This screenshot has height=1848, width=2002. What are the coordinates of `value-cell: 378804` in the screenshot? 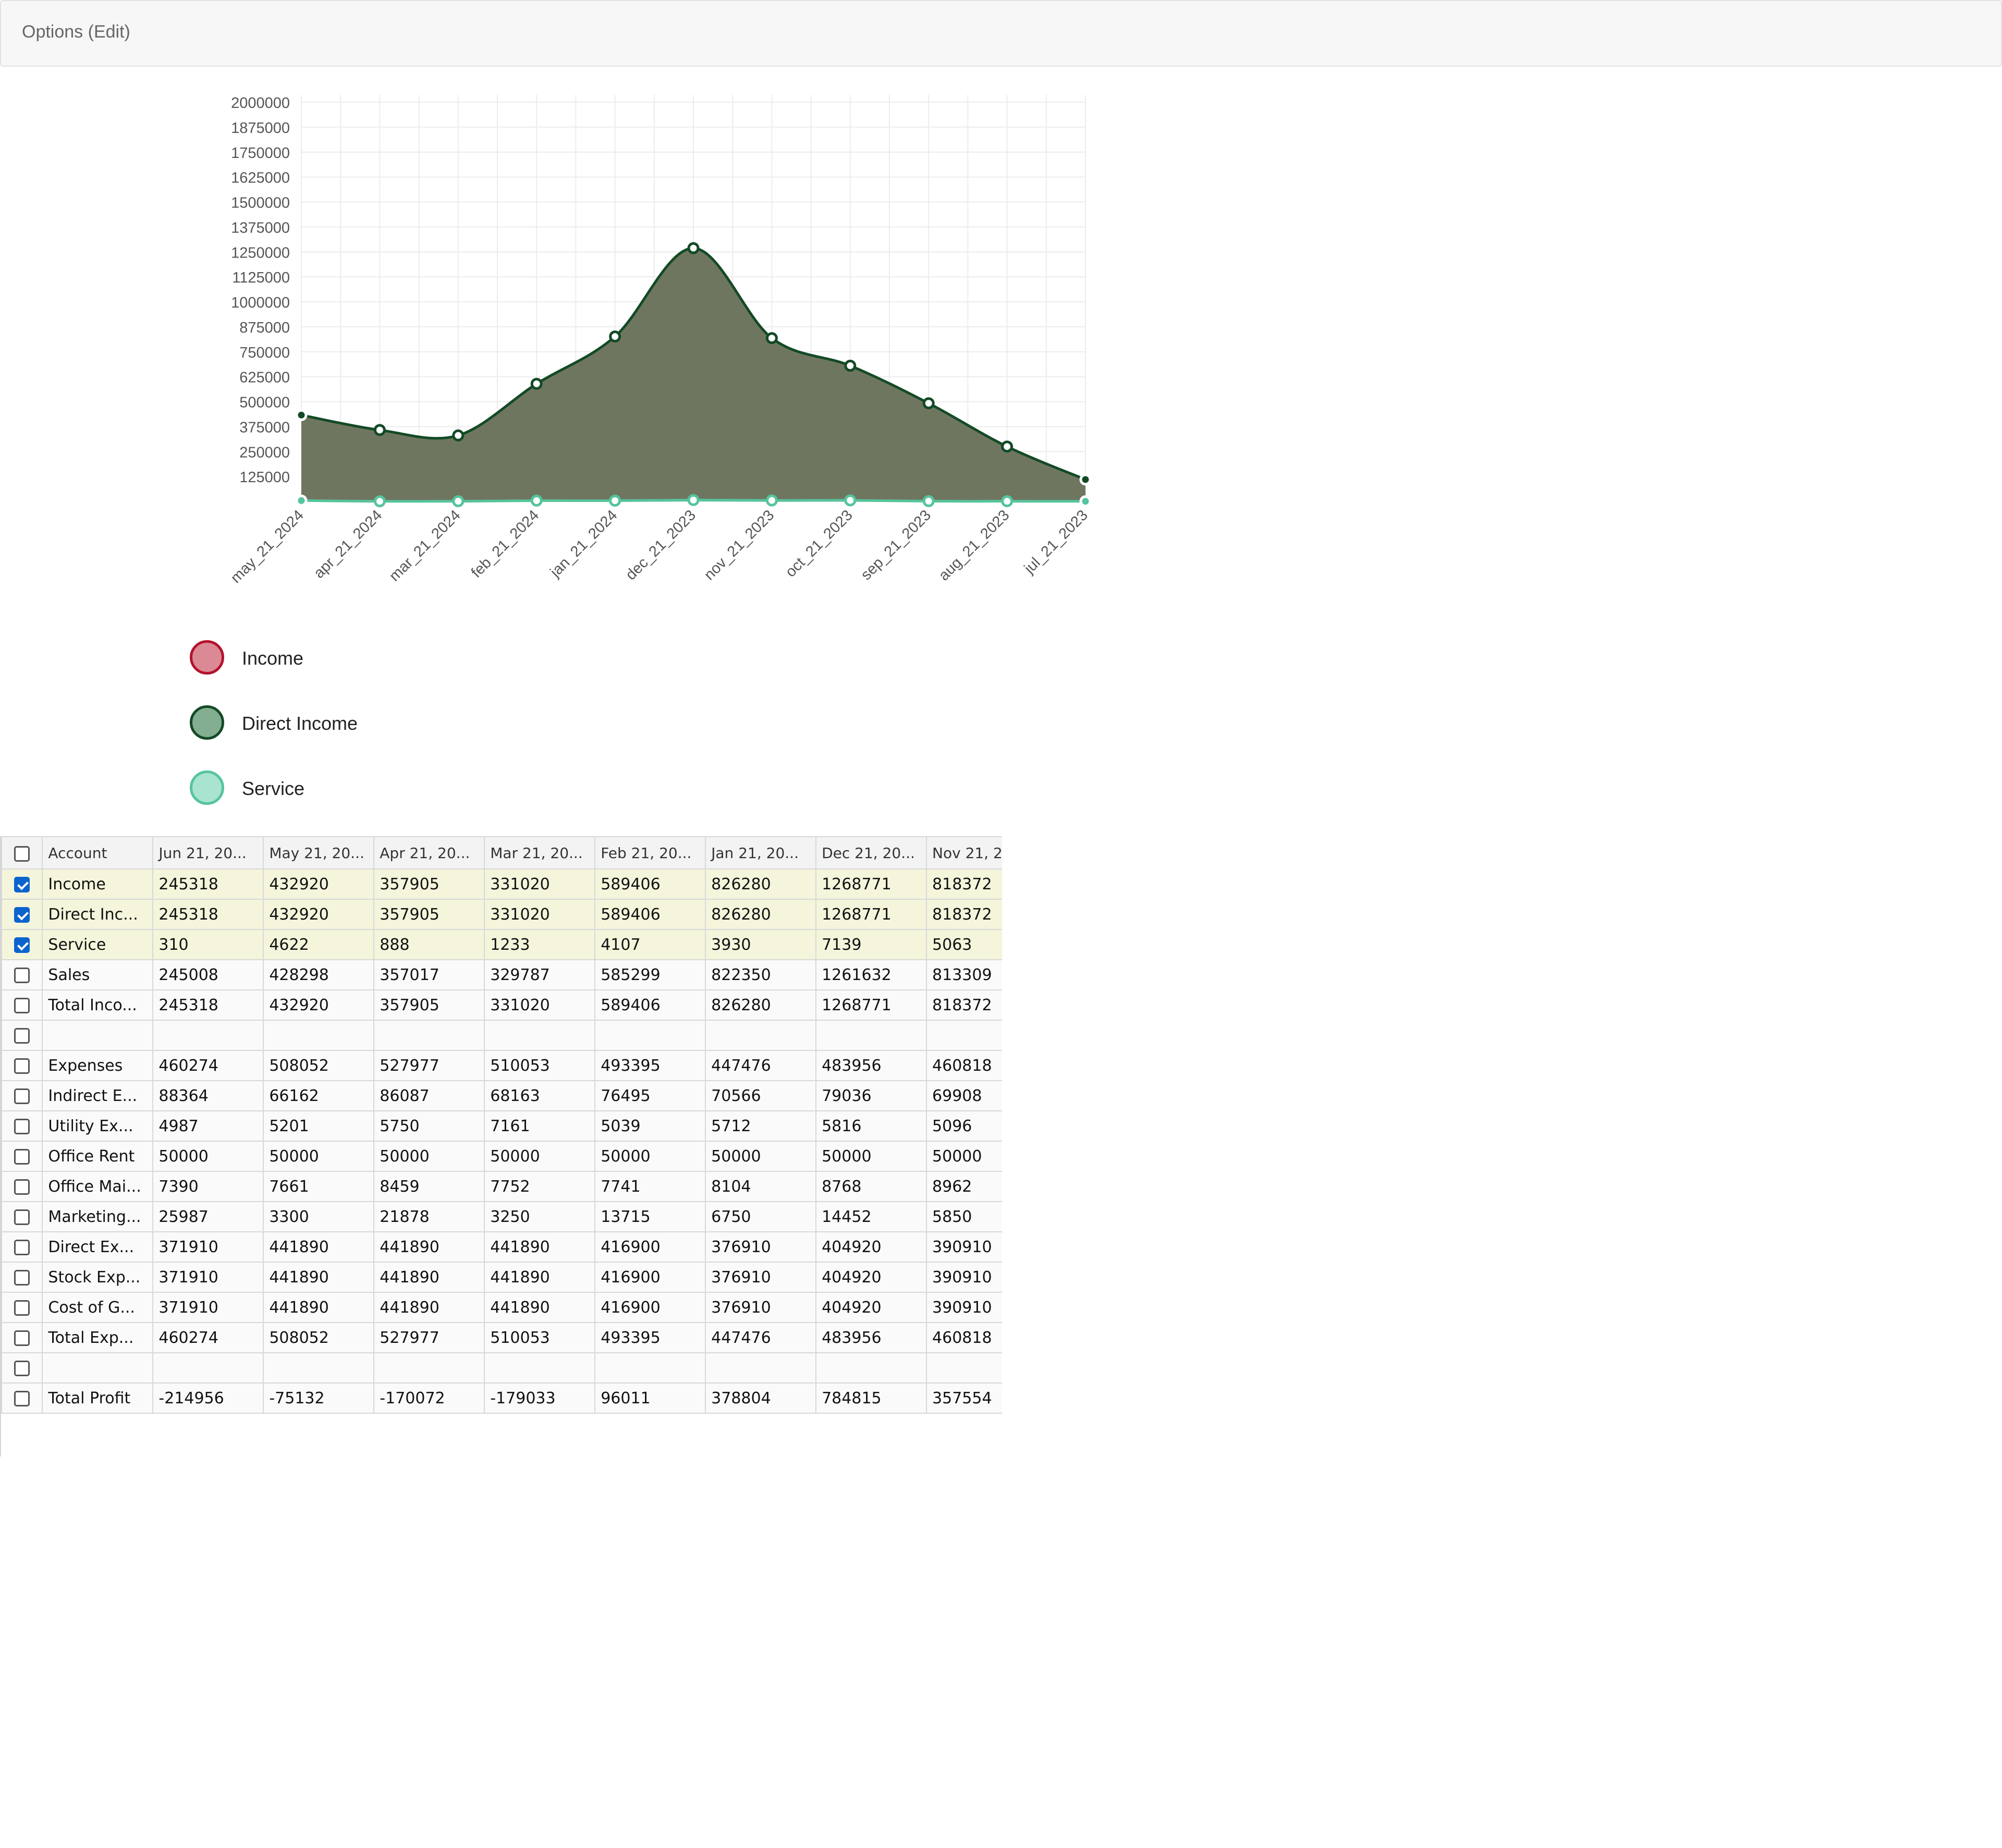 It's located at (761, 1398).